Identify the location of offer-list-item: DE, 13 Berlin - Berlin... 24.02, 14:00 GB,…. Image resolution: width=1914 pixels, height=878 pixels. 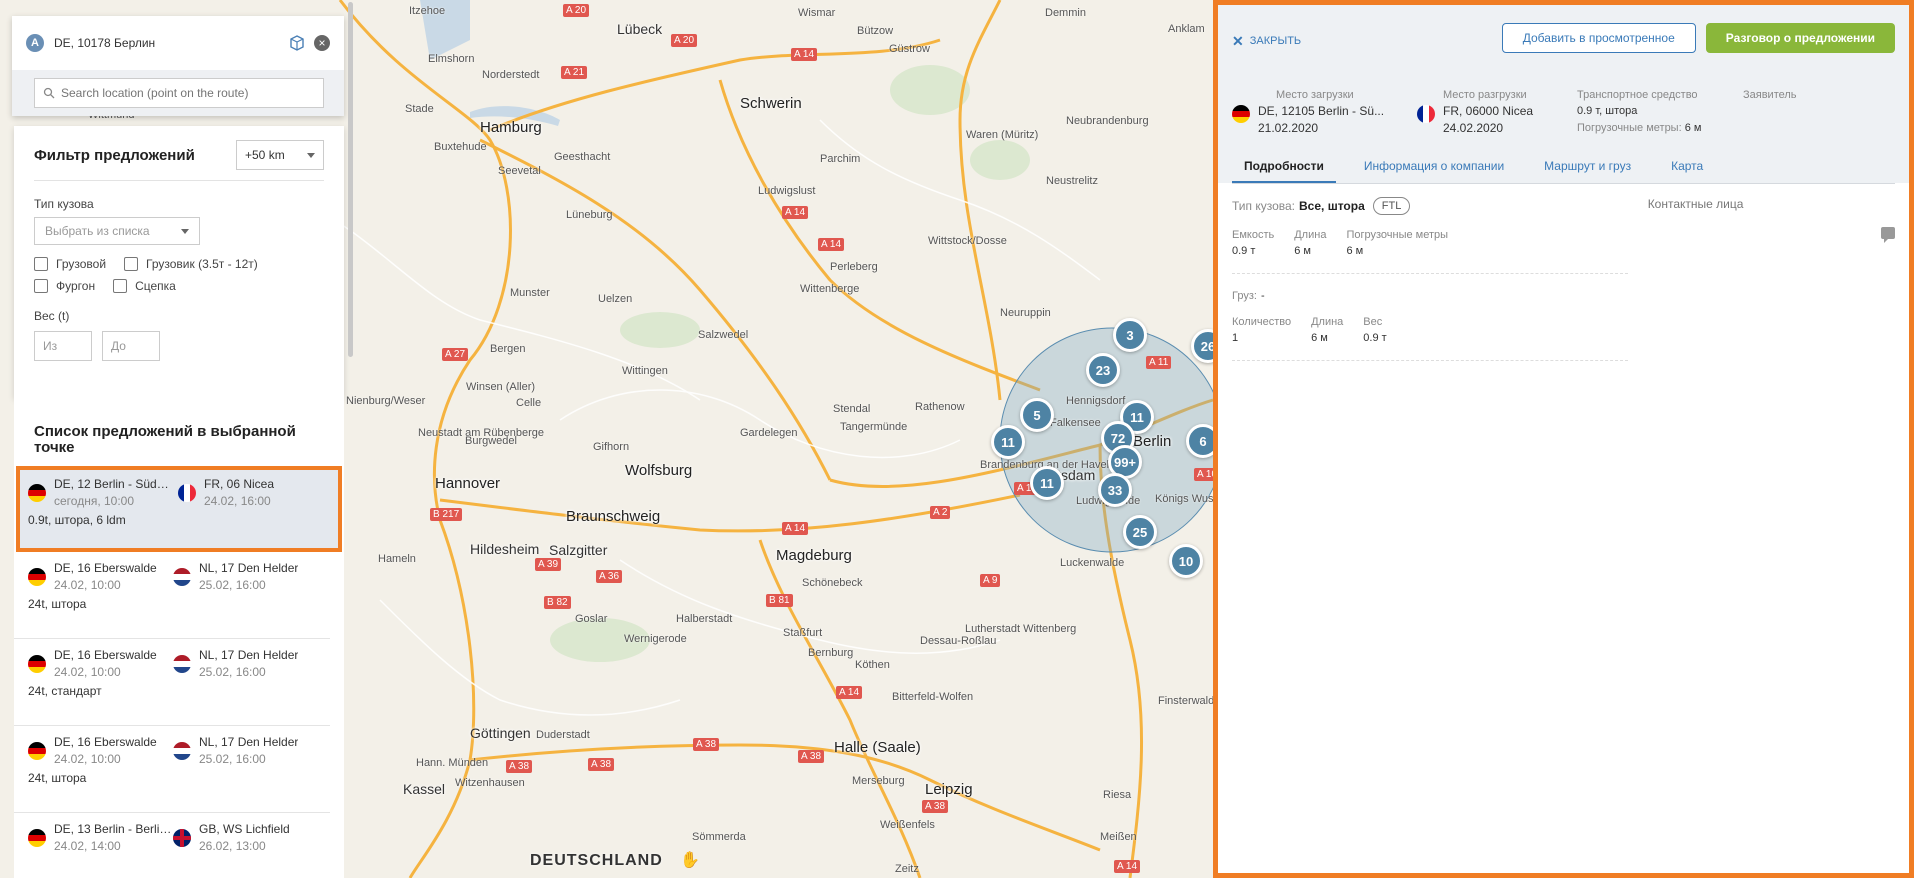
(172, 845).